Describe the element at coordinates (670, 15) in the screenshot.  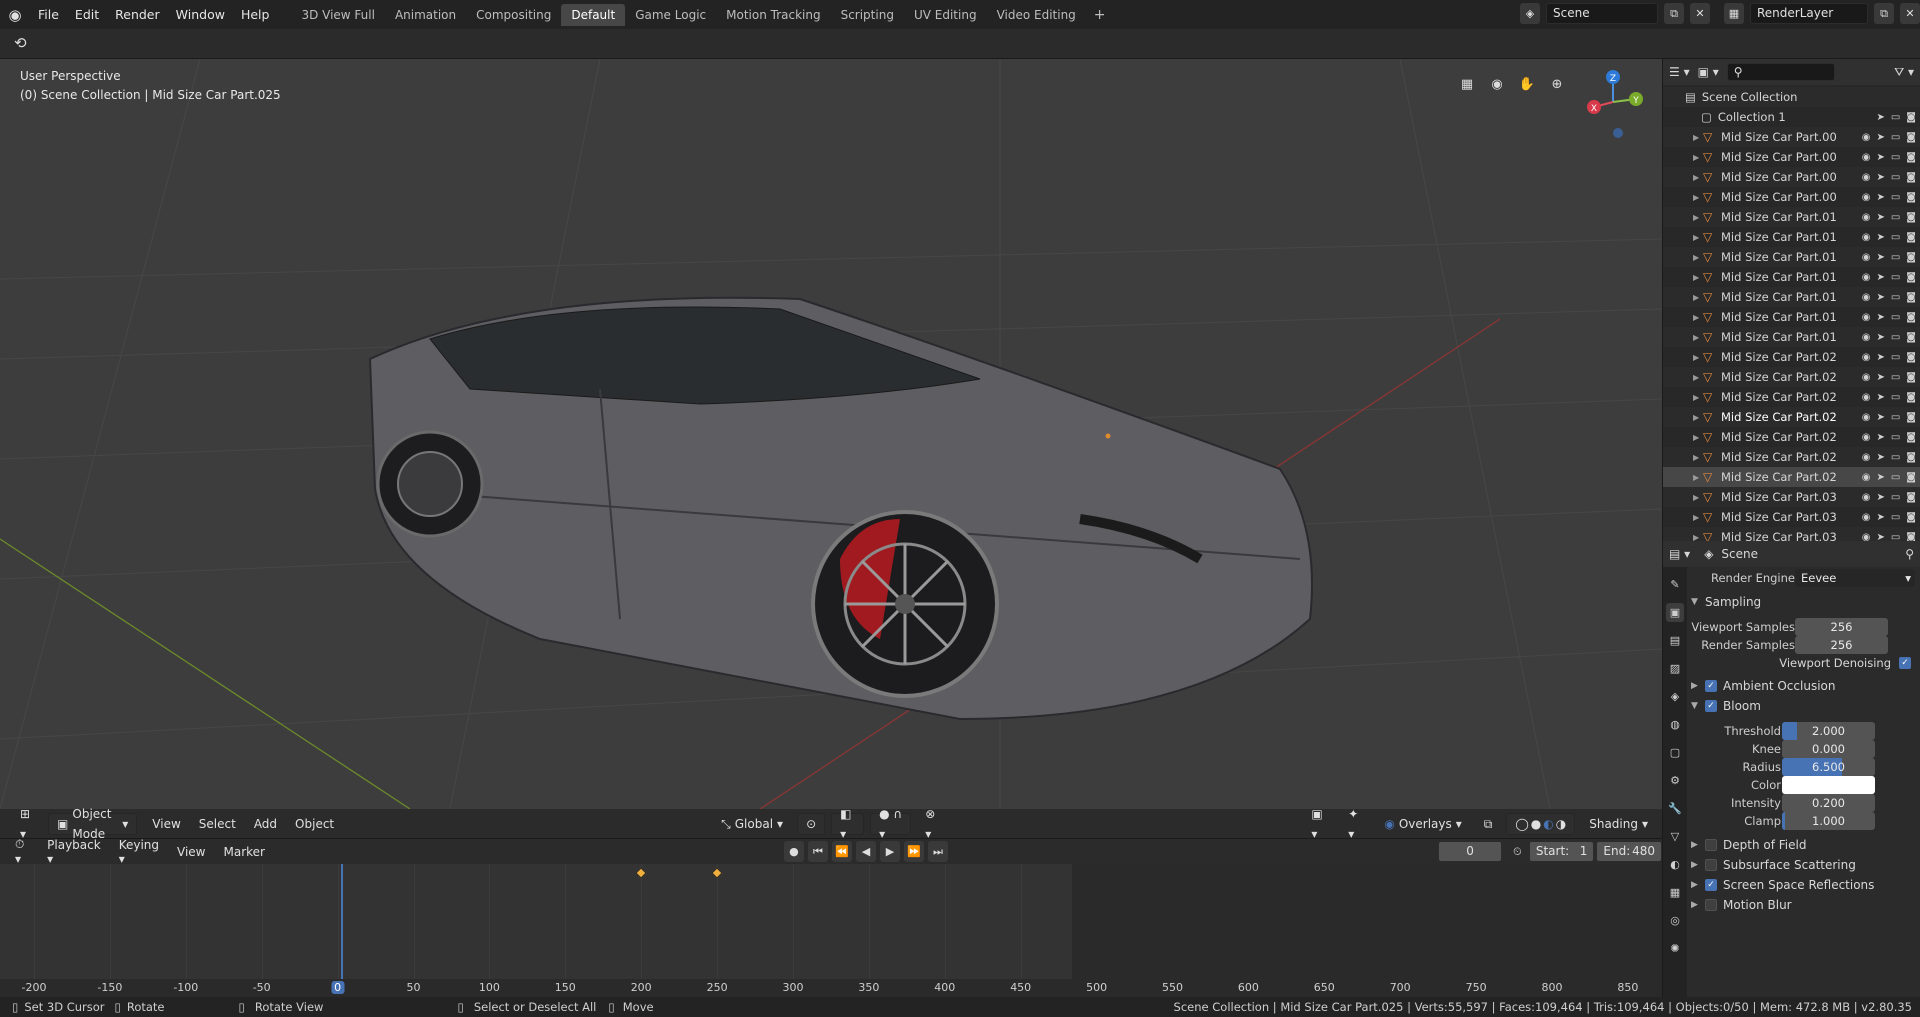
I see `tab-game-logic: Game Logic` at that location.